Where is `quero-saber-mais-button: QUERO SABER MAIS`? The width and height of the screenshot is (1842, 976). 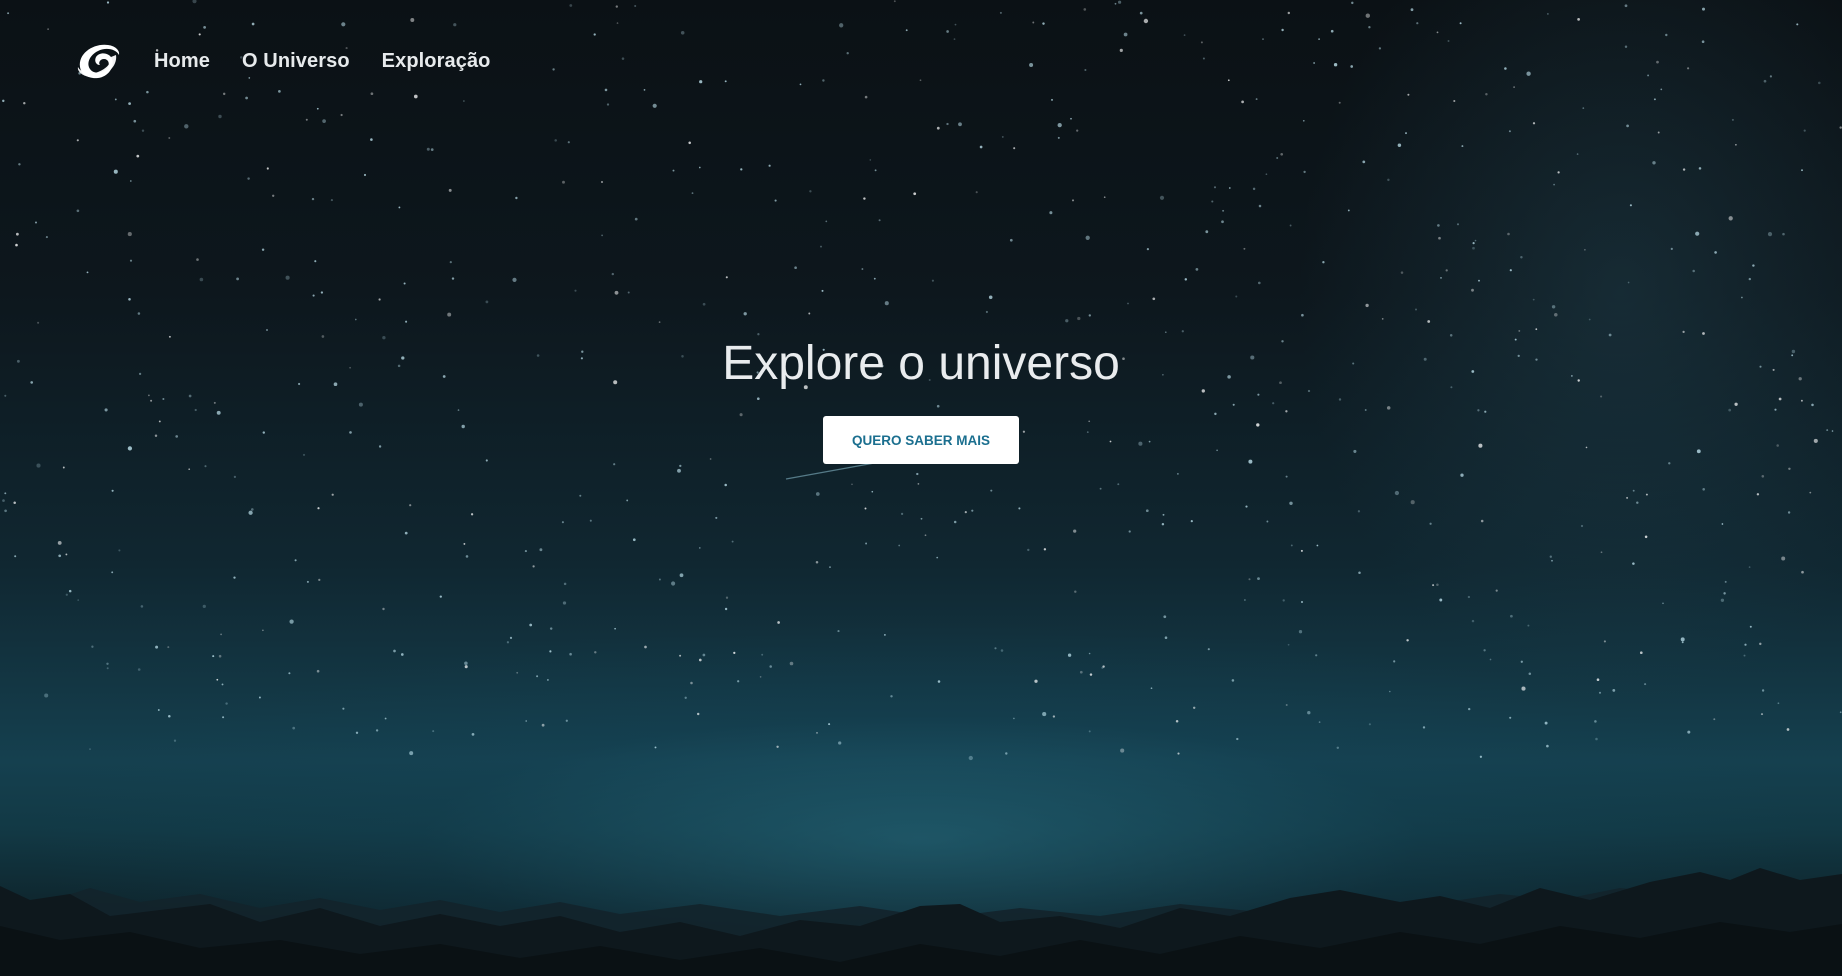
quero-saber-mais-button: QUERO SABER MAIS is located at coordinates (921, 440).